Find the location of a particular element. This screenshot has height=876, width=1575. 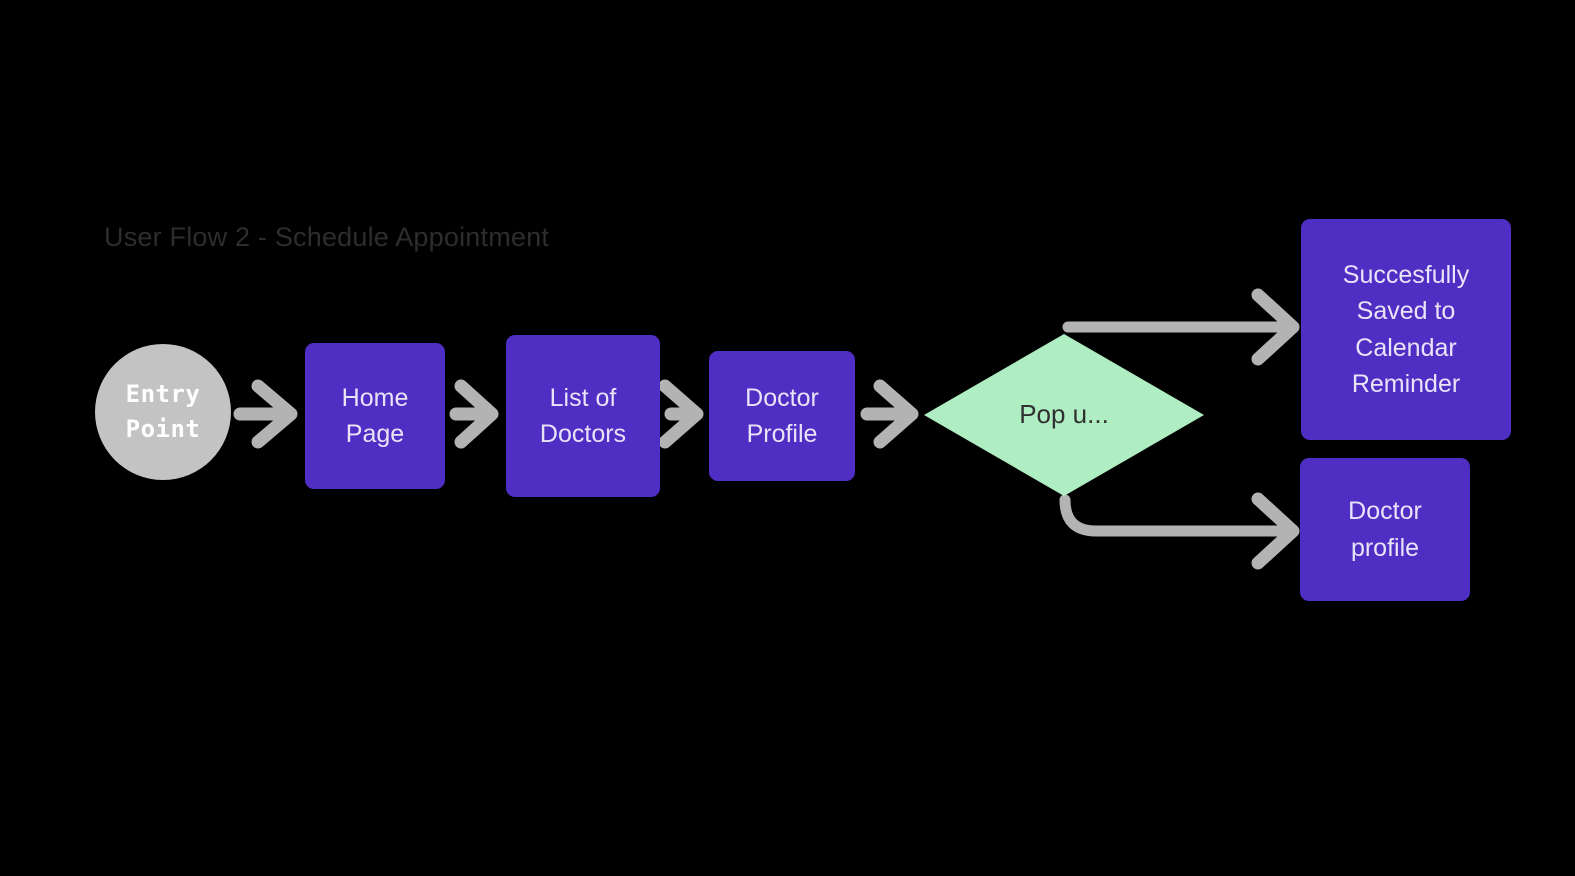

node-doctor-profile-result-label: Doctor profile is located at coordinates (1385, 529).